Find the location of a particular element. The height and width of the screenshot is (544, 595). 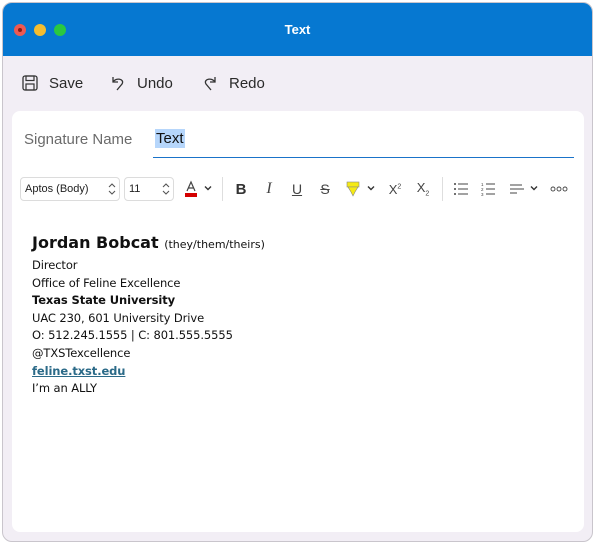

address: UAC 230, 601 University Drive is located at coordinates (118, 317).